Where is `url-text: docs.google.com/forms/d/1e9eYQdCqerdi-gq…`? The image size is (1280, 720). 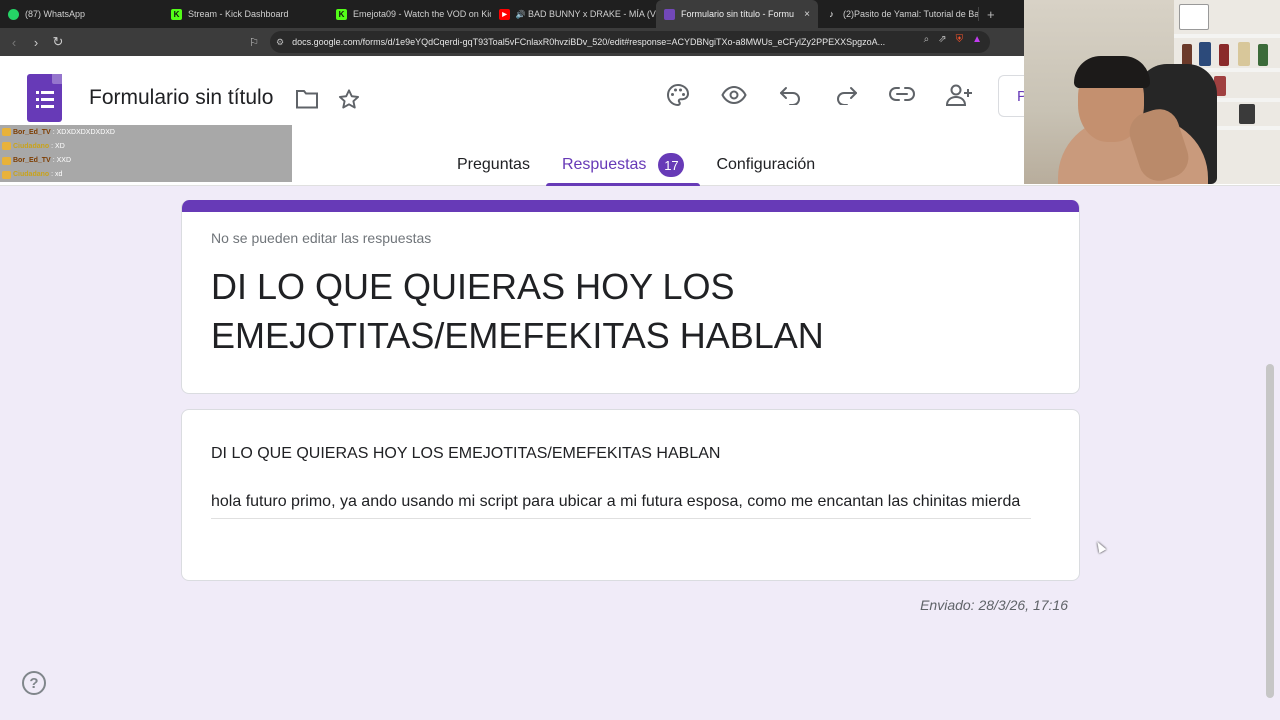 url-text: docs.google.com/forms/d/1e9eYQdCqerdi-gq… is located at coordinates (589, 42).